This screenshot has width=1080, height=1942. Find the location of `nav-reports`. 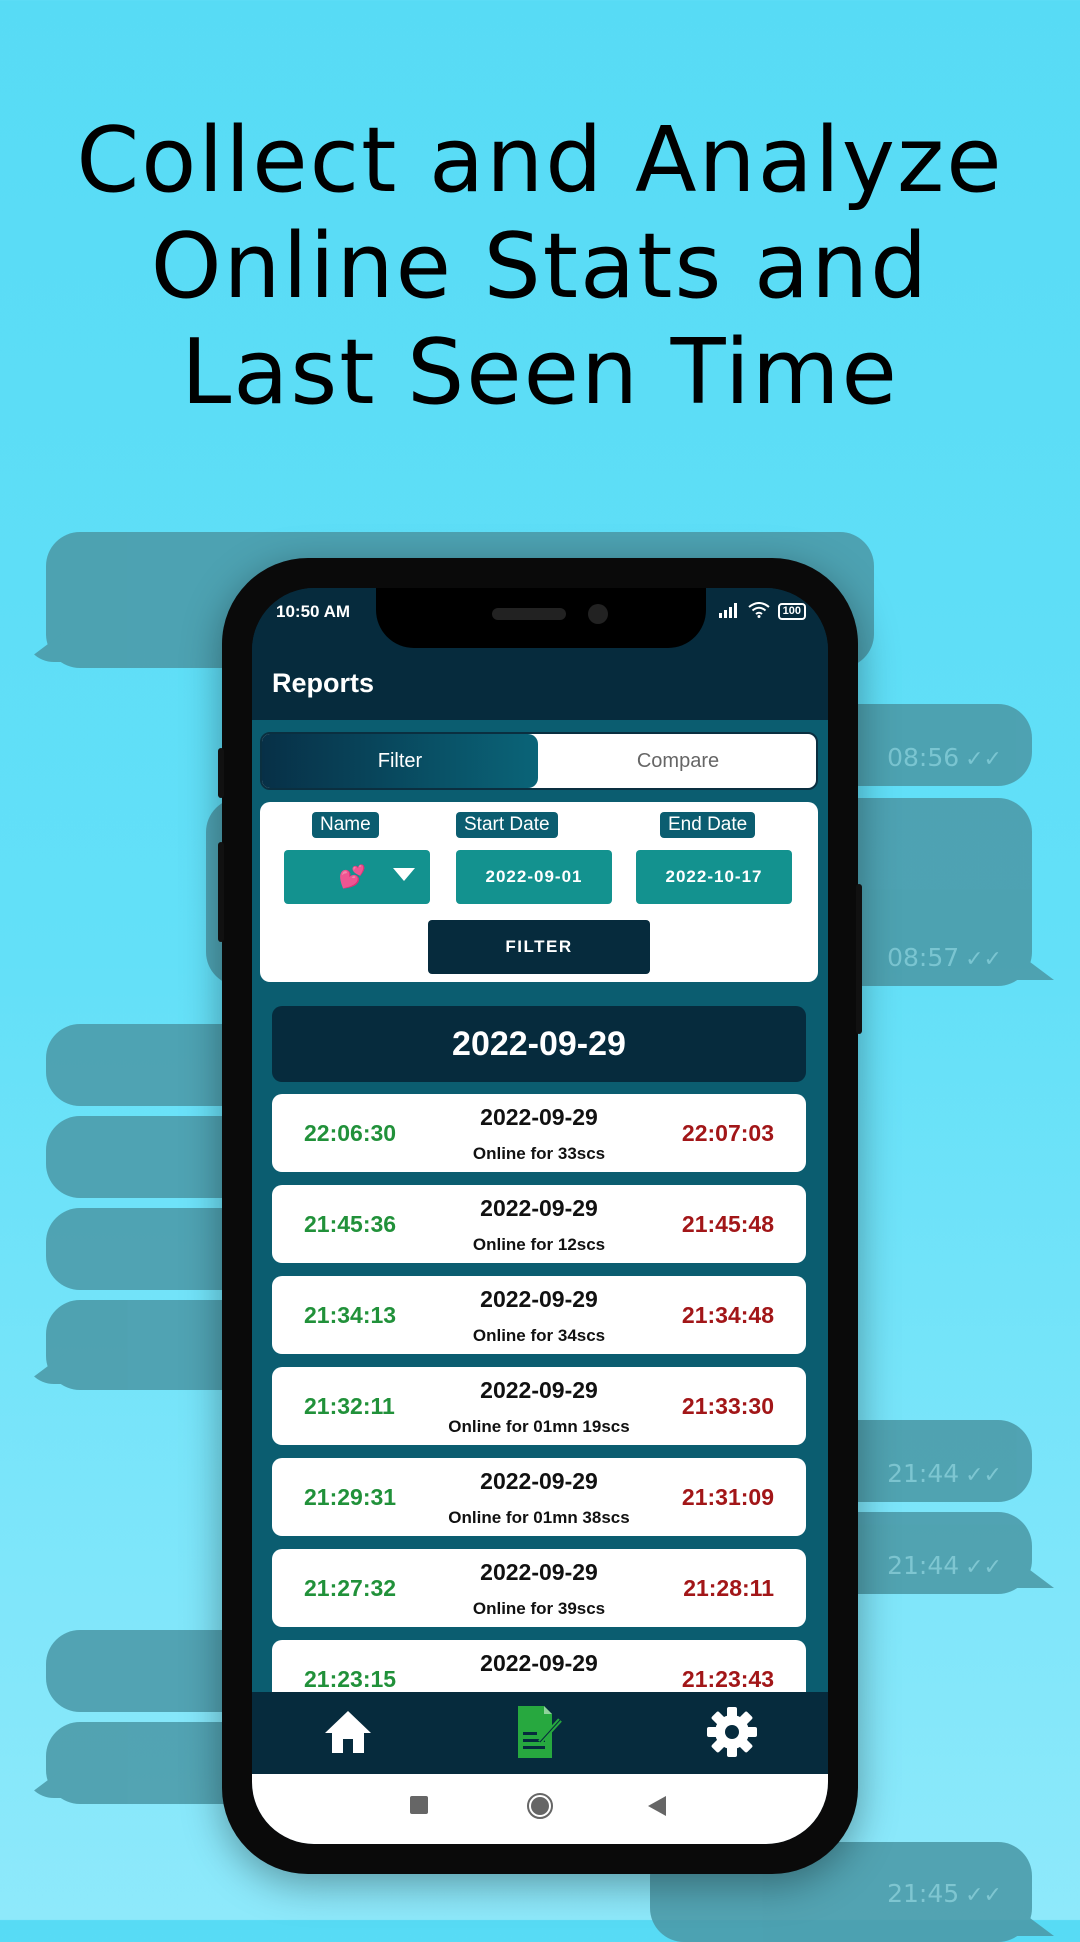

nav-reports is located at coordinates (540, 1734).